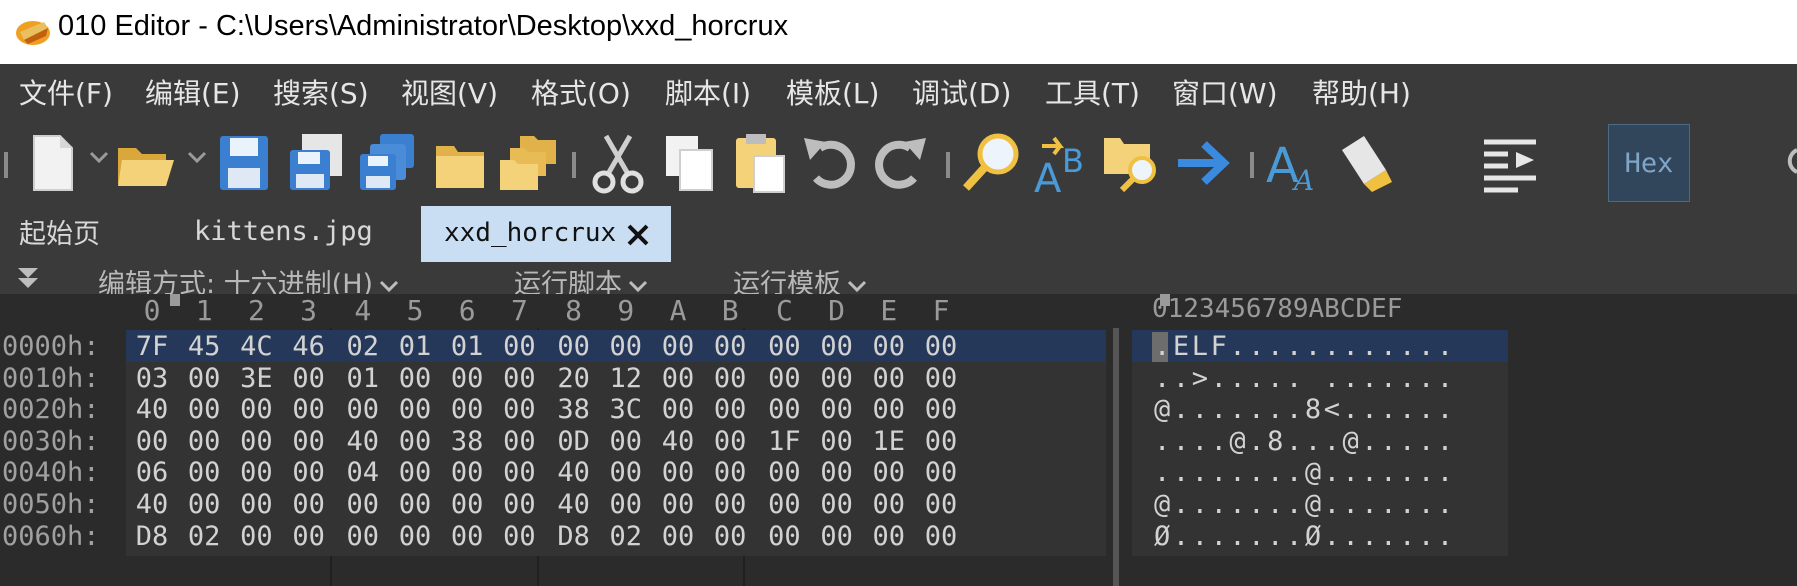 This screenshot has width=1797, height=586. What do you see at coordinates (1361, 92) in the screenshot?
I see `menu-help: 帮助(H)` at bounding box center [1361, 92].